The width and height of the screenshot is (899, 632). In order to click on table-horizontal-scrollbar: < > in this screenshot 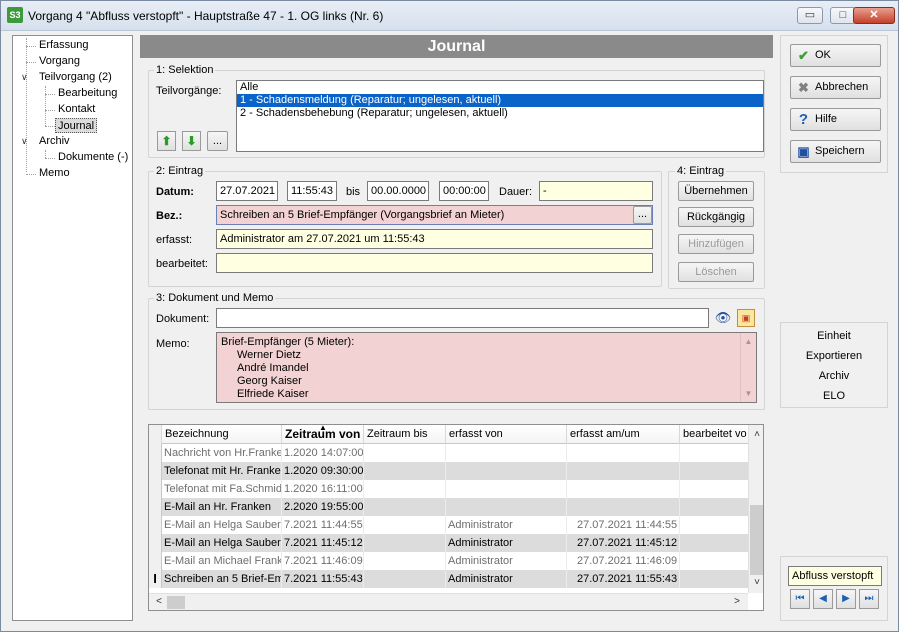, I will do `click(448, 601)`.